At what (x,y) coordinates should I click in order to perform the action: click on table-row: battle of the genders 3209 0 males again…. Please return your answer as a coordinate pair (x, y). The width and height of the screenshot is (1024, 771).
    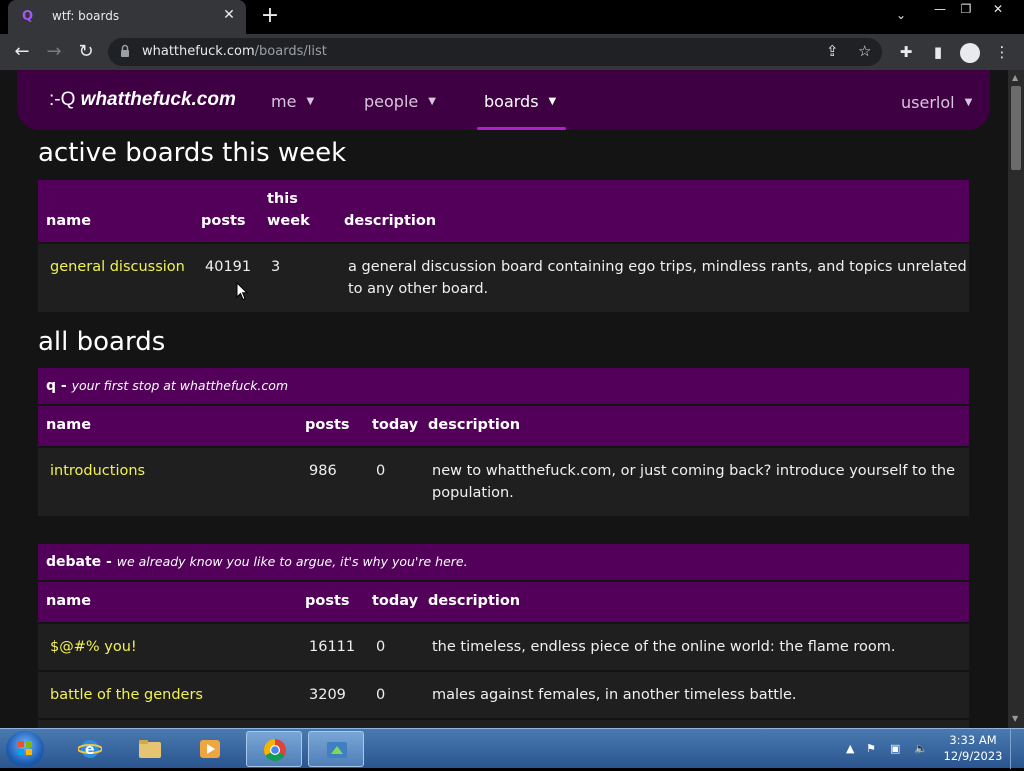
    Looking at the image, I should click on (503, 694).